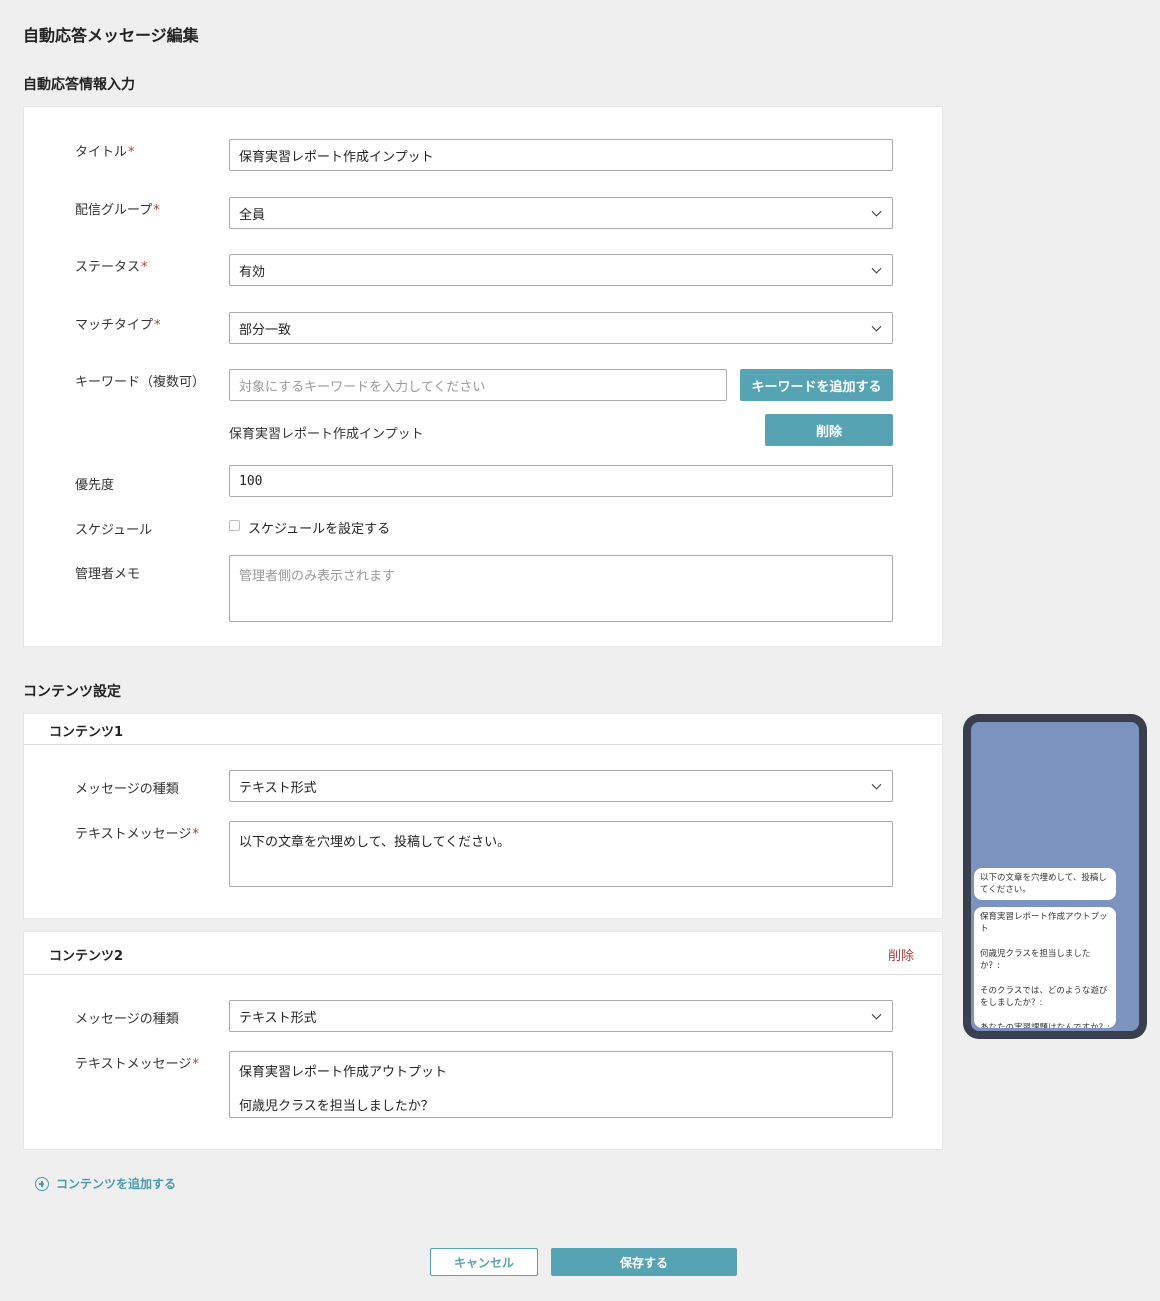  Describe the element at coordinates (79, 85) in the screenshot. I see `info-section-title: 自動応答情報入力` at that location.